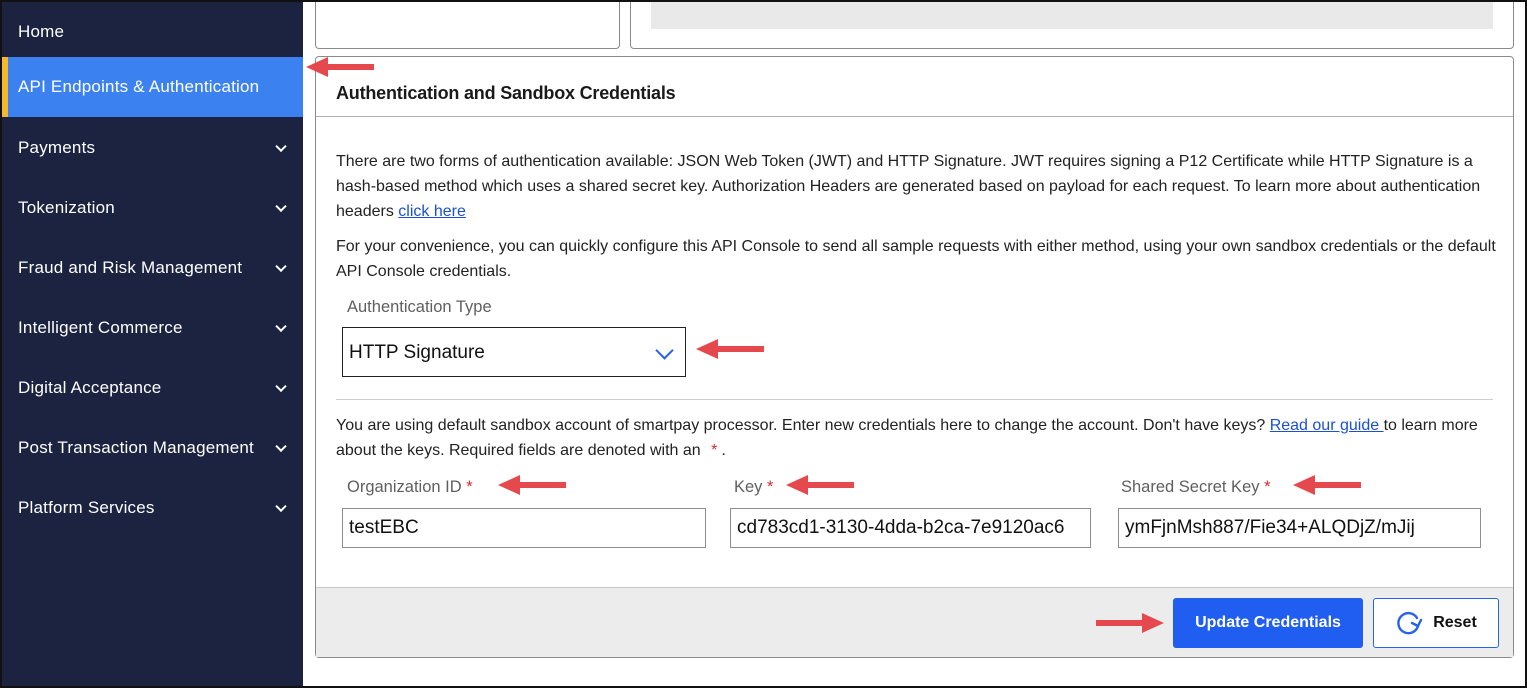 This screenshot has width=1527, height=688. I want to click on org-id-label: Organization ID *, so click(410, 487).